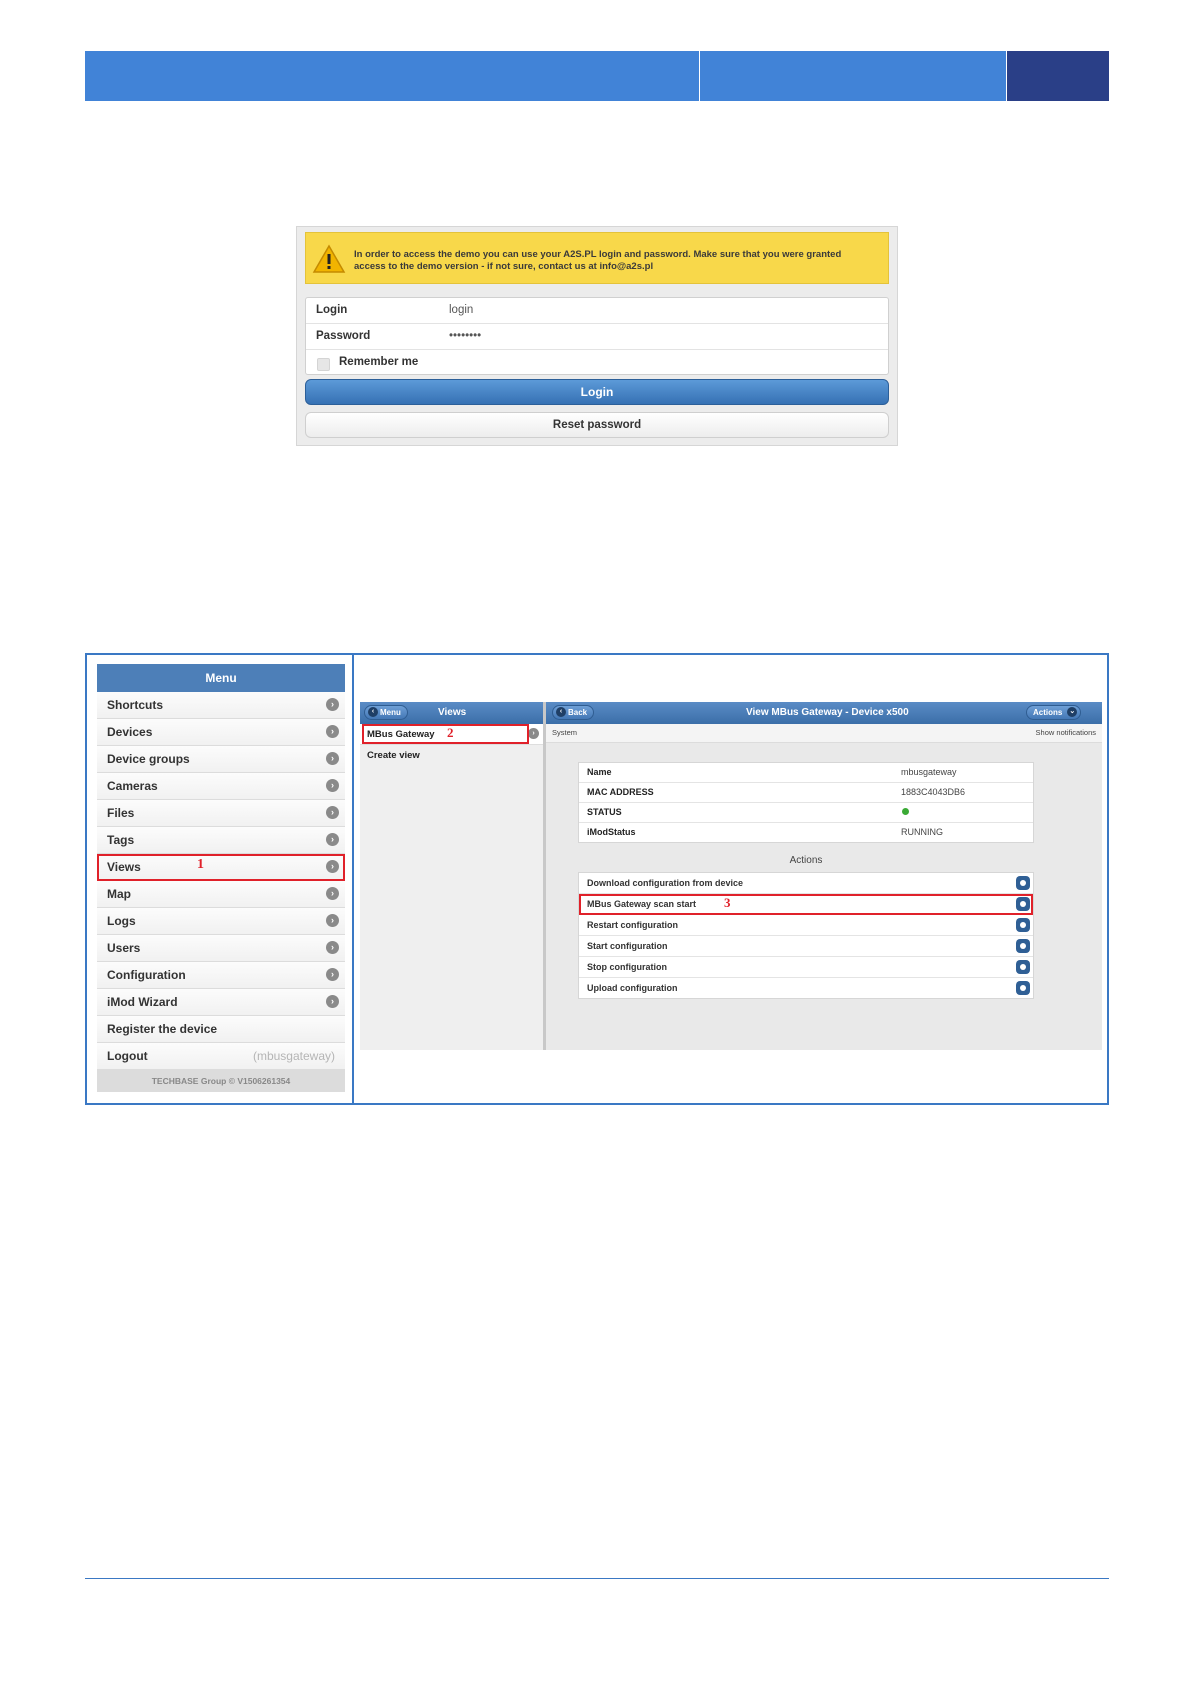 Image resolution: width=1191 pixels, height=1684 pixels. Describe the element at coordinates (162, 1029) in the screenshot. I see `menu-item-label: Register the device` at that location.